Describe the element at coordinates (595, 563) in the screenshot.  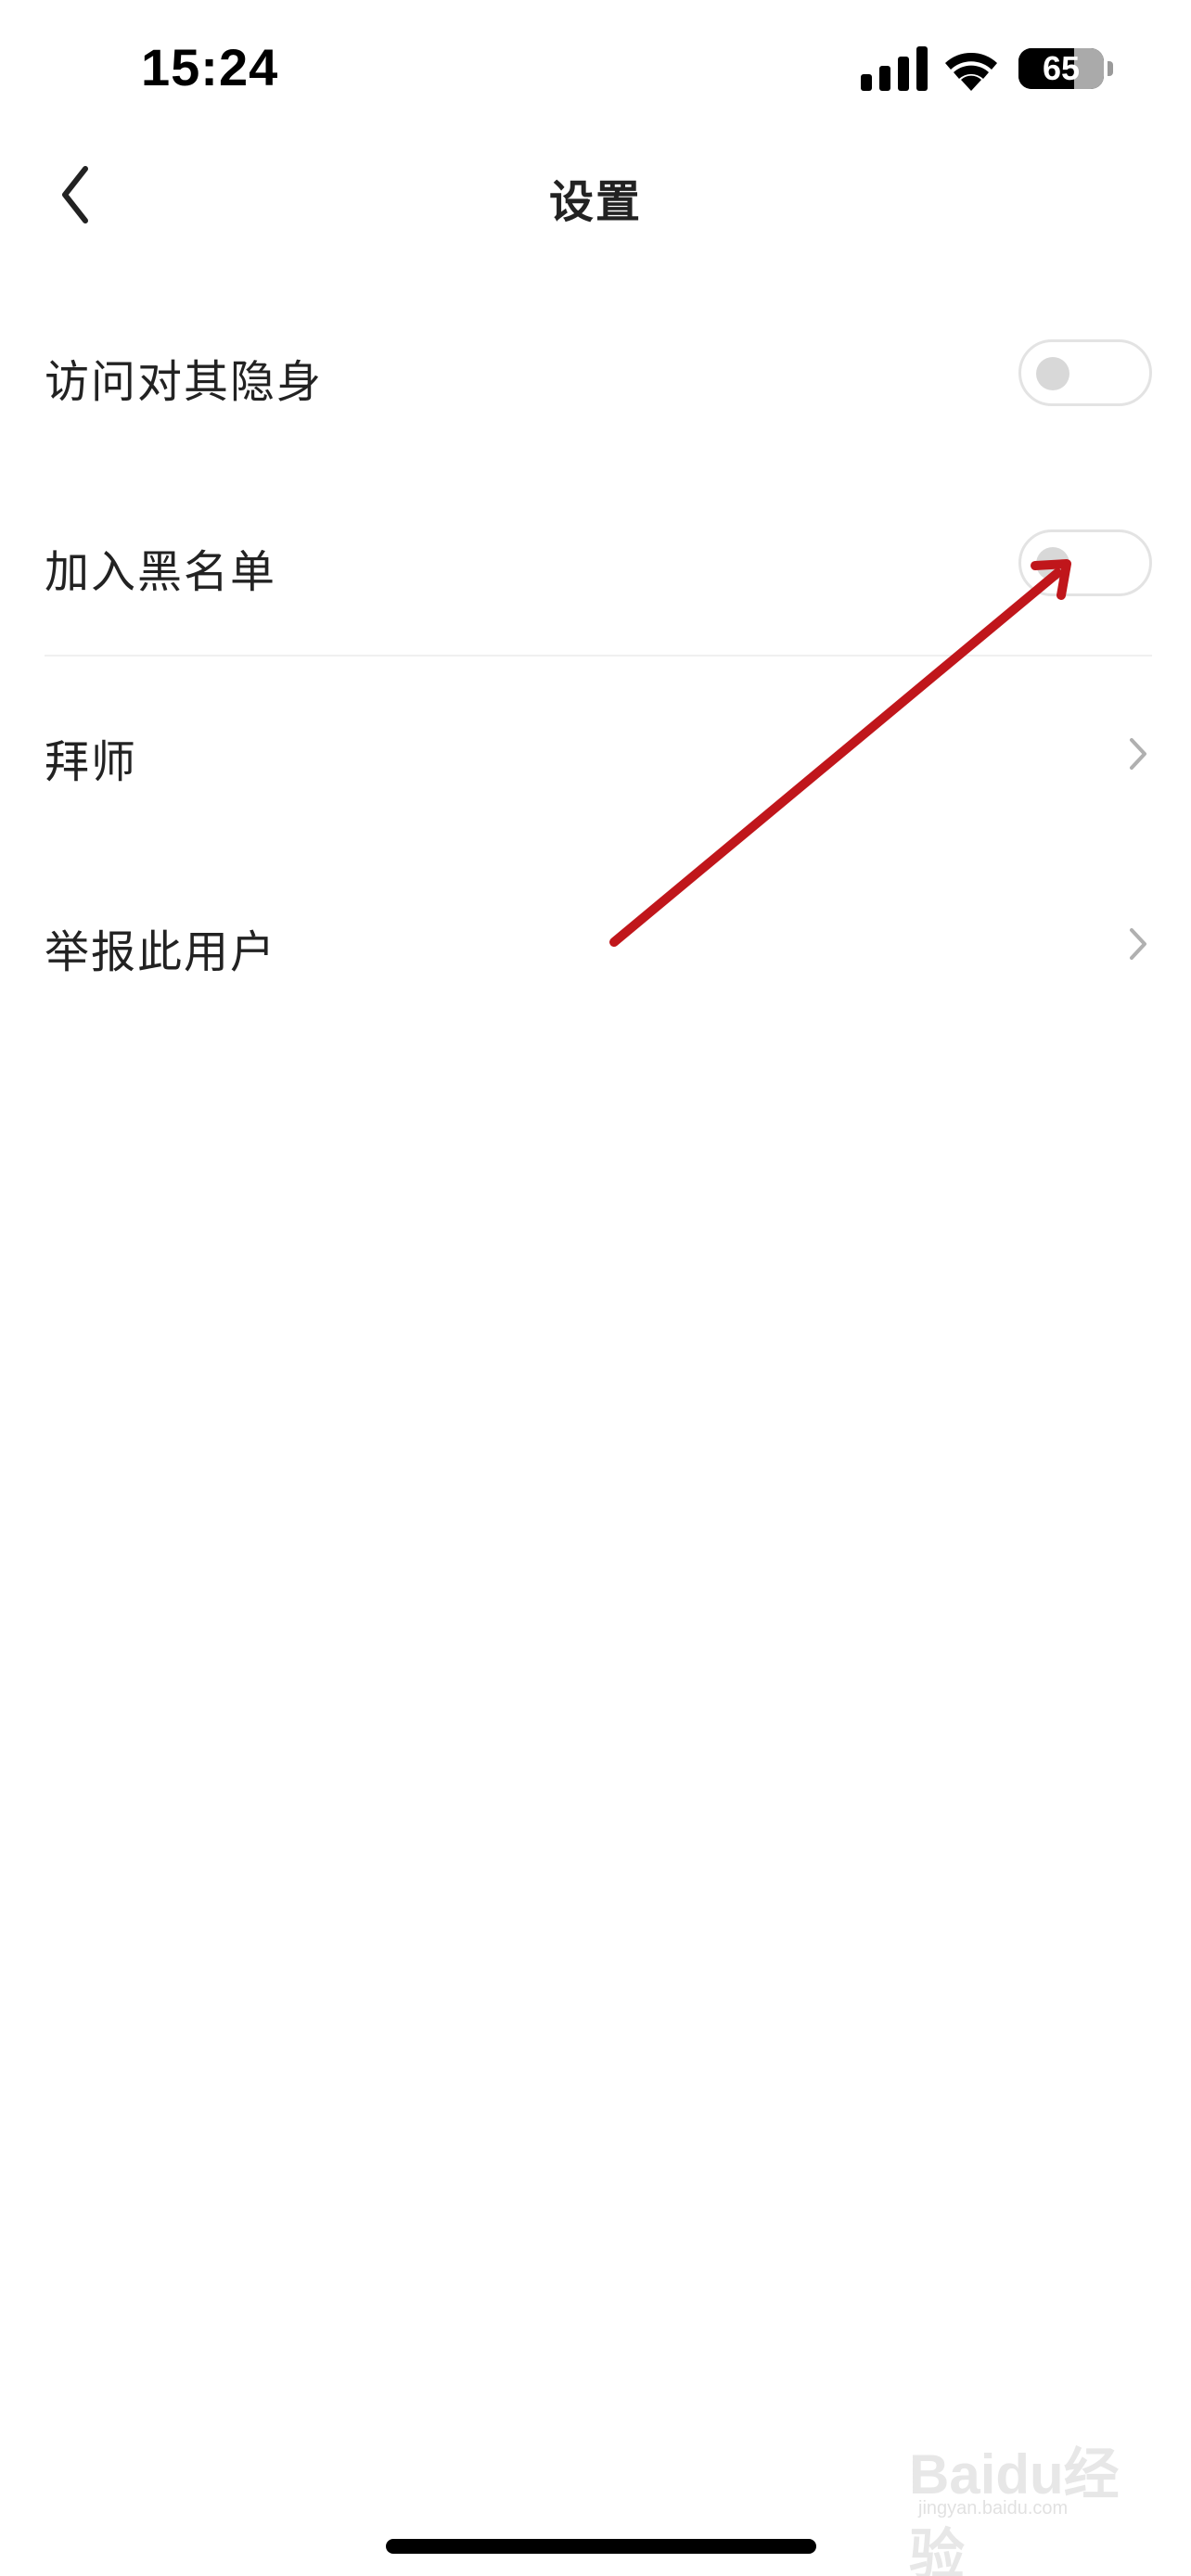
I see `setting-row-blacklist: 加入黑名单` at that location.